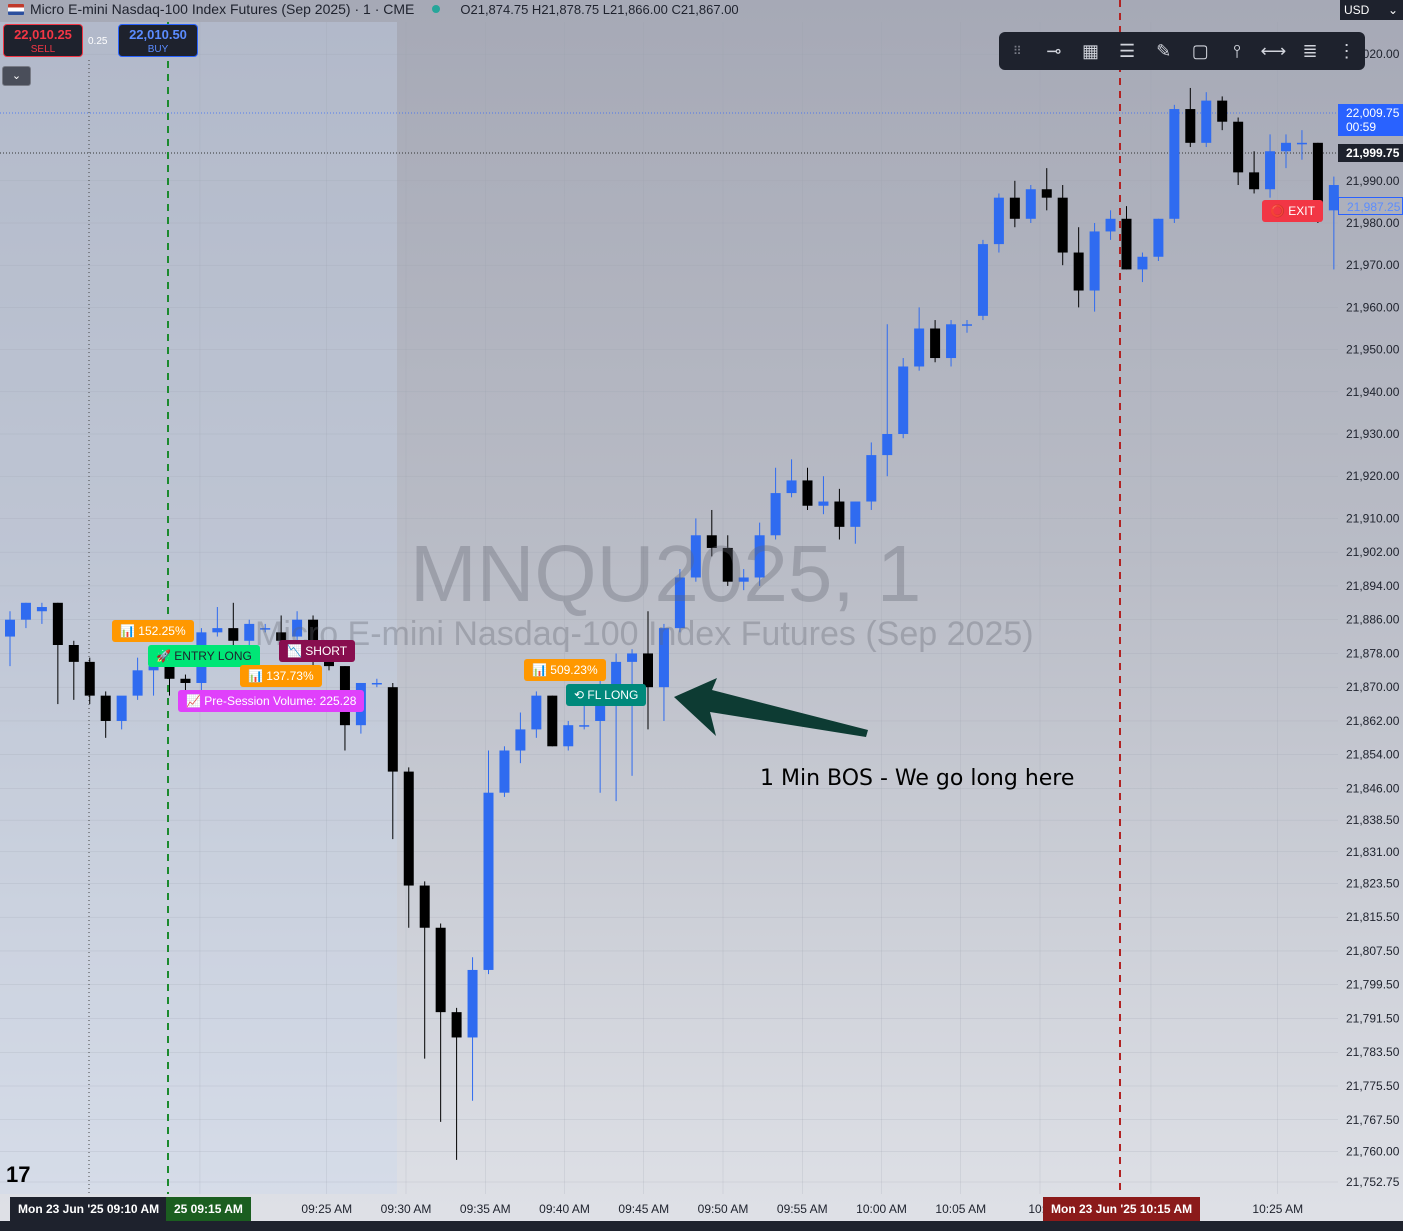 The height and width of the screenshot is (1231, 1403). Describe the element at coordinates (1373, 687) in the screenshot. I see `y-tick-label: 21,870.00` at that location.